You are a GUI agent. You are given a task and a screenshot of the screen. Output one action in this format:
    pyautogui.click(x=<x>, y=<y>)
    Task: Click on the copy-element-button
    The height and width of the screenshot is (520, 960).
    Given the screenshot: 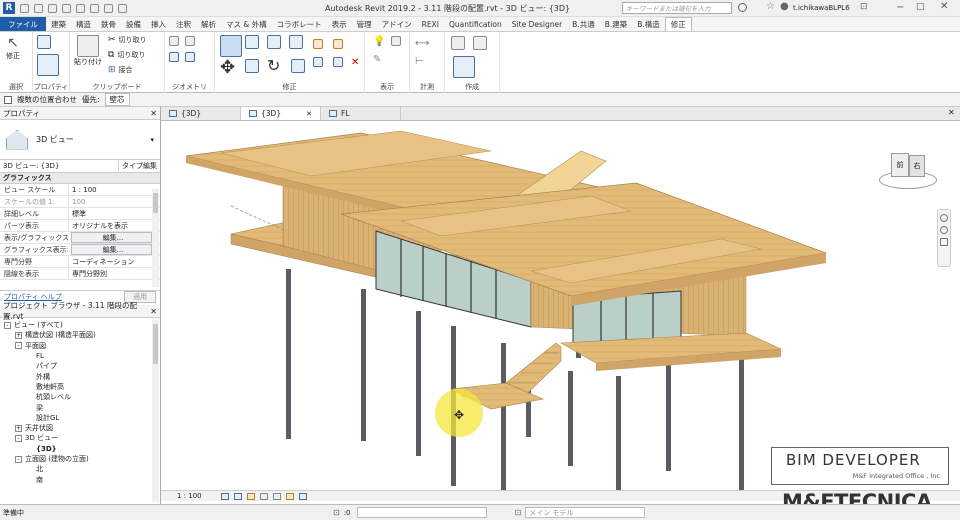 What is the action you would take?
    pyautogui.click(x=252, y=66)
    